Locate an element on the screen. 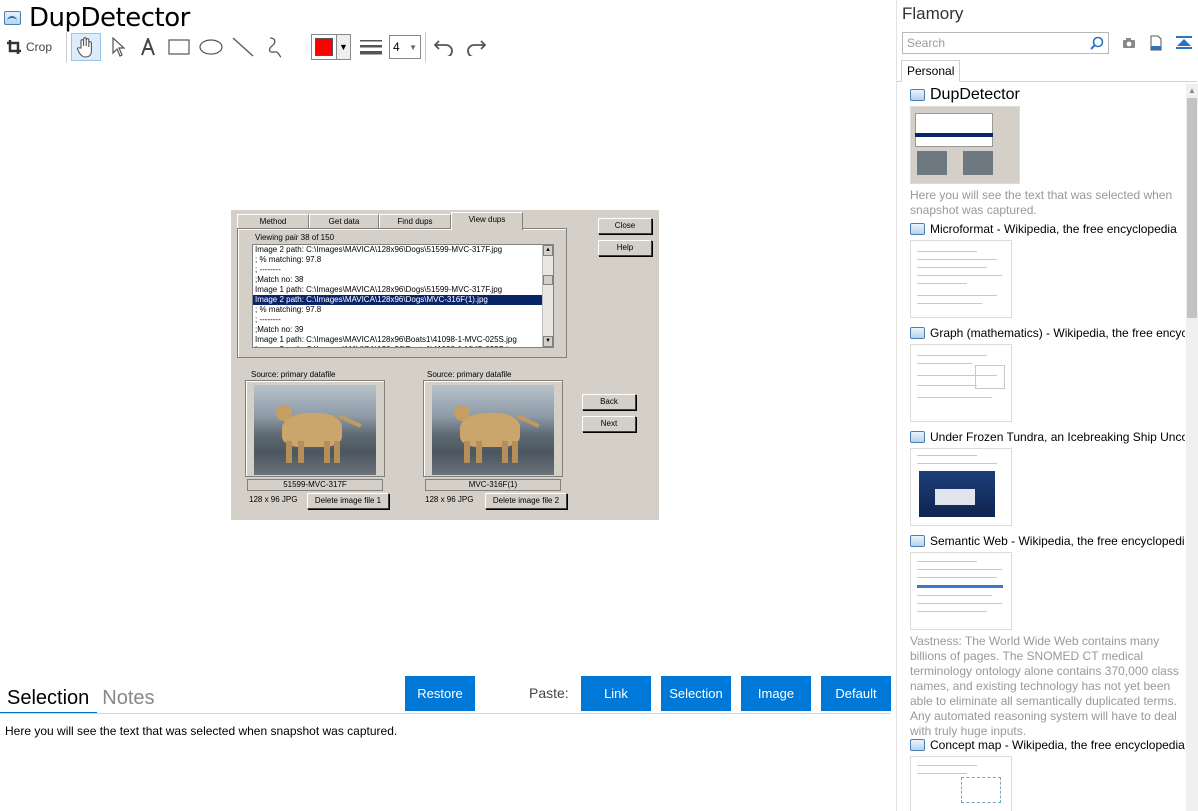  ellipse-tool-button is located at coordinates (211, 47).